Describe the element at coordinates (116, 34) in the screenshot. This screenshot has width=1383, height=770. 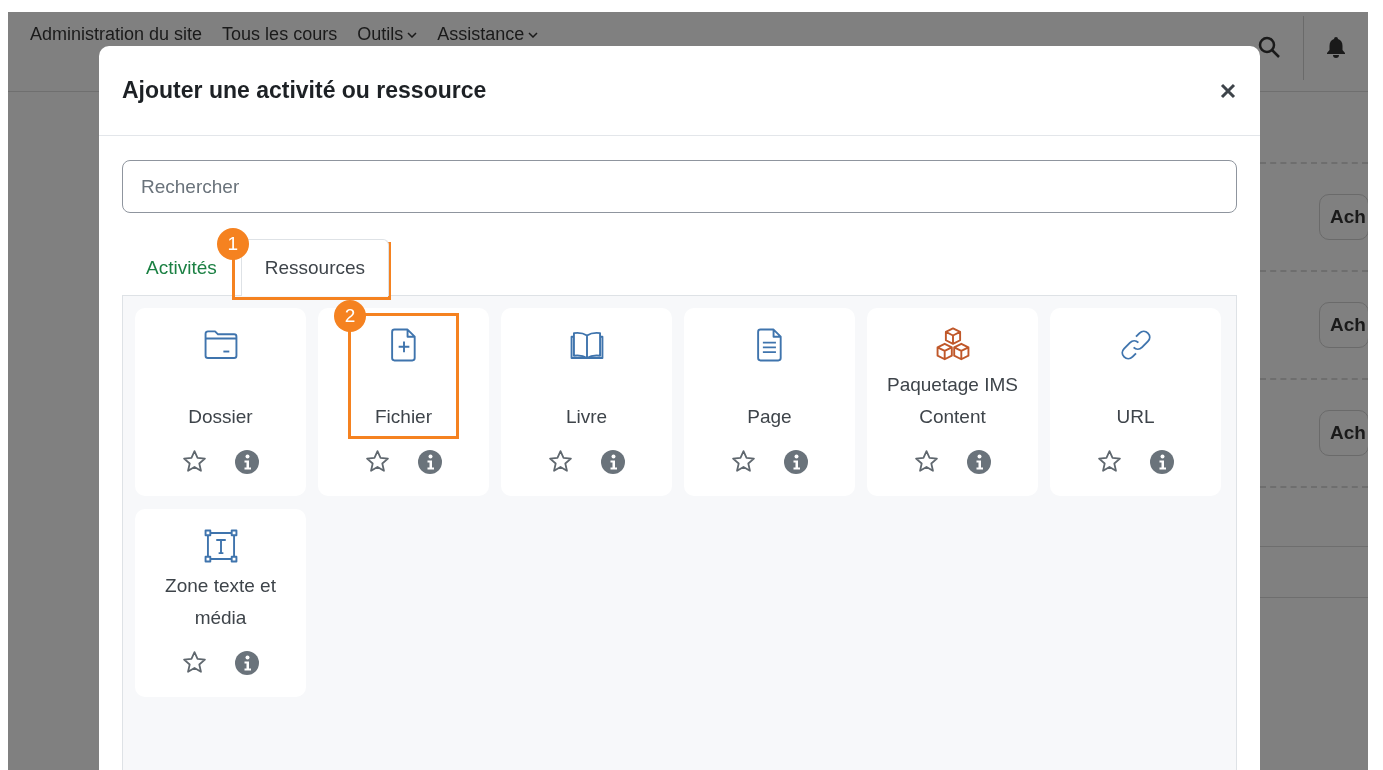
I see `nav-link: Administration du site` at that location.